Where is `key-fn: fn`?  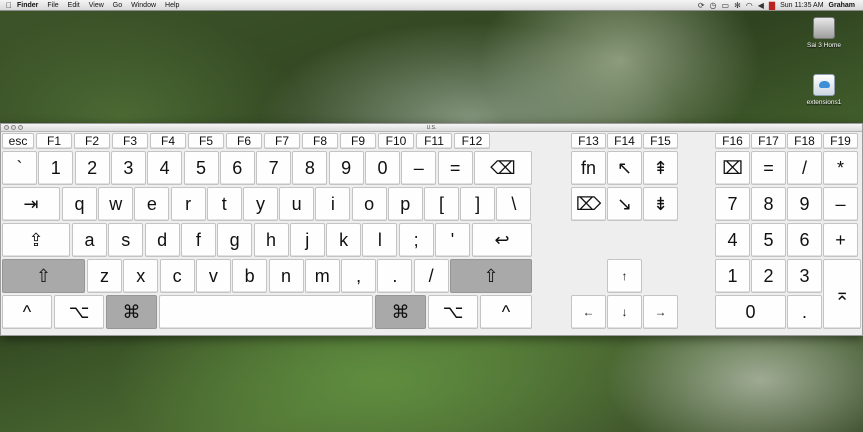 key-fn: fn is located at coordinates (588, 168).